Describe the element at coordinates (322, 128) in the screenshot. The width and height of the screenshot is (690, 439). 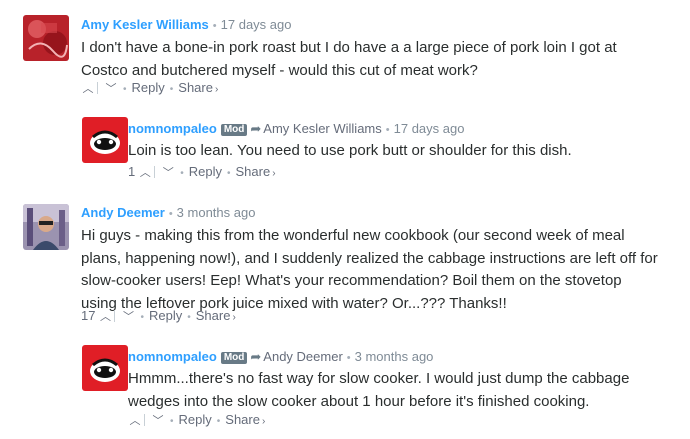
I see `parent-author: Amy Kesler Williams` at that location.